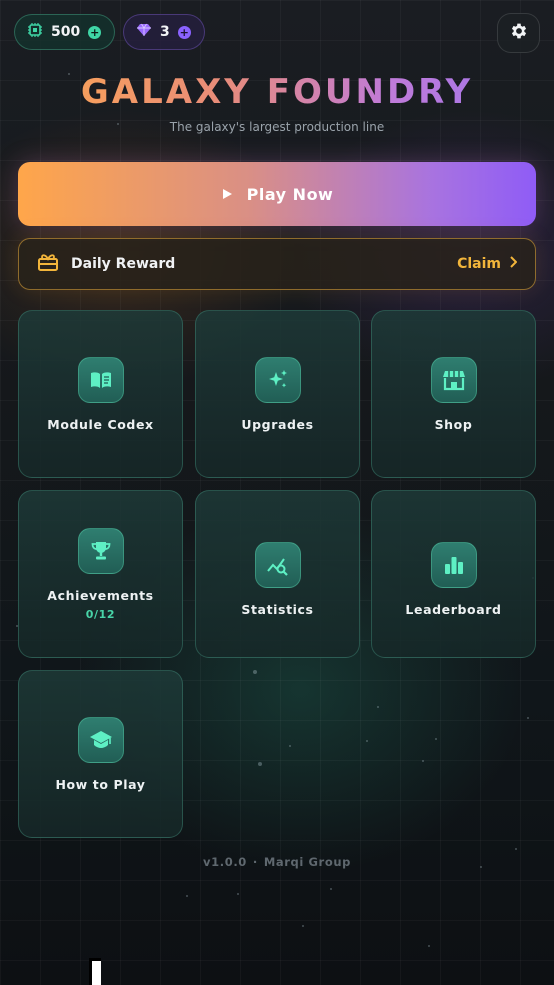  What do you see at coordinates (144, 32) in the screenshot?
I see `gem-icon` at bounding box center [144, 32].